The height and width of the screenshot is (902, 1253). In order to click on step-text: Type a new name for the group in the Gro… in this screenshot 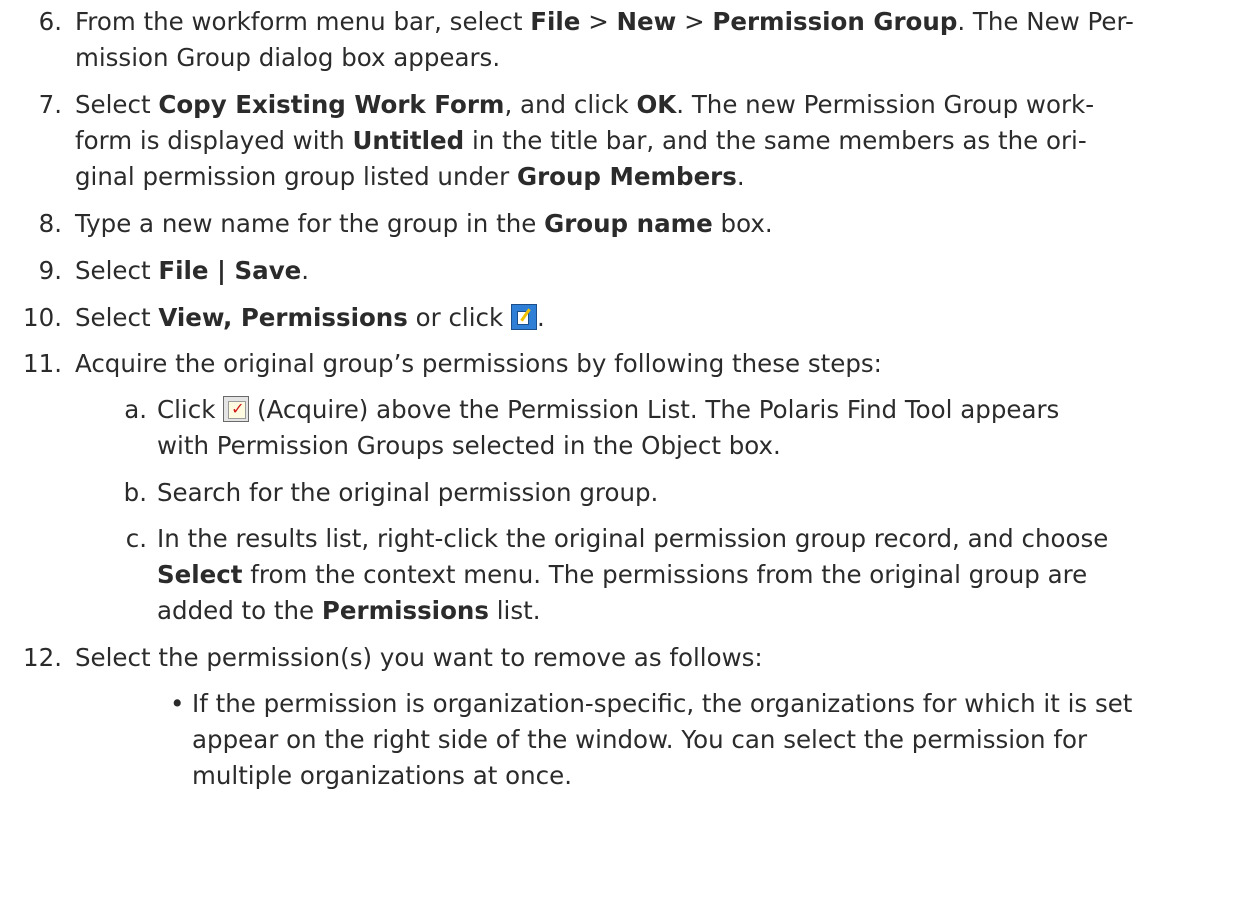, I will do `click(657, 224)`.